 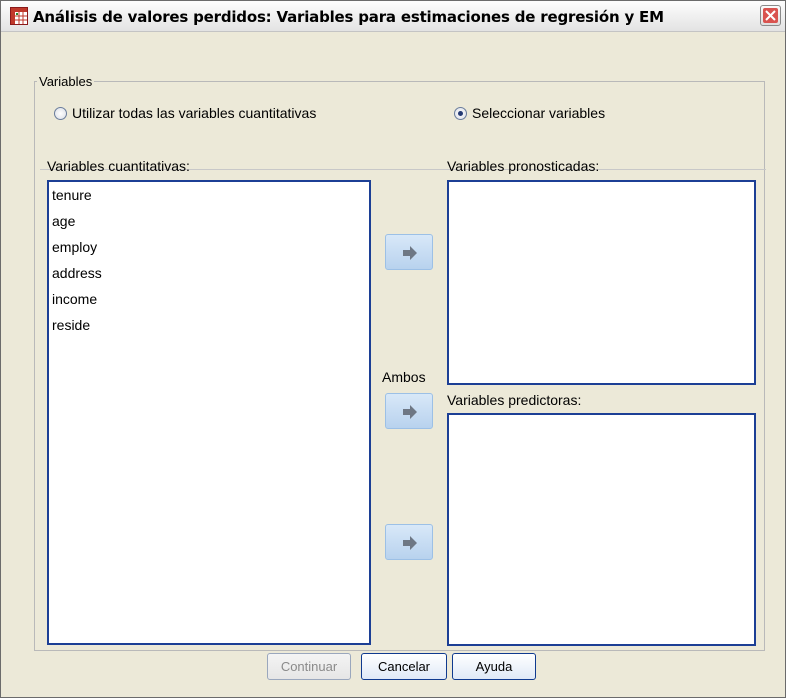 What do you see at coordinates (460, 113) in the screenshot?
I see `select-variables-radio` at bounding box center [460, 113].